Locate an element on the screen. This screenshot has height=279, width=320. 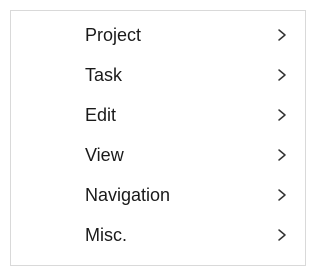
menu-item-label: Task is located at coordinates (104, 75).